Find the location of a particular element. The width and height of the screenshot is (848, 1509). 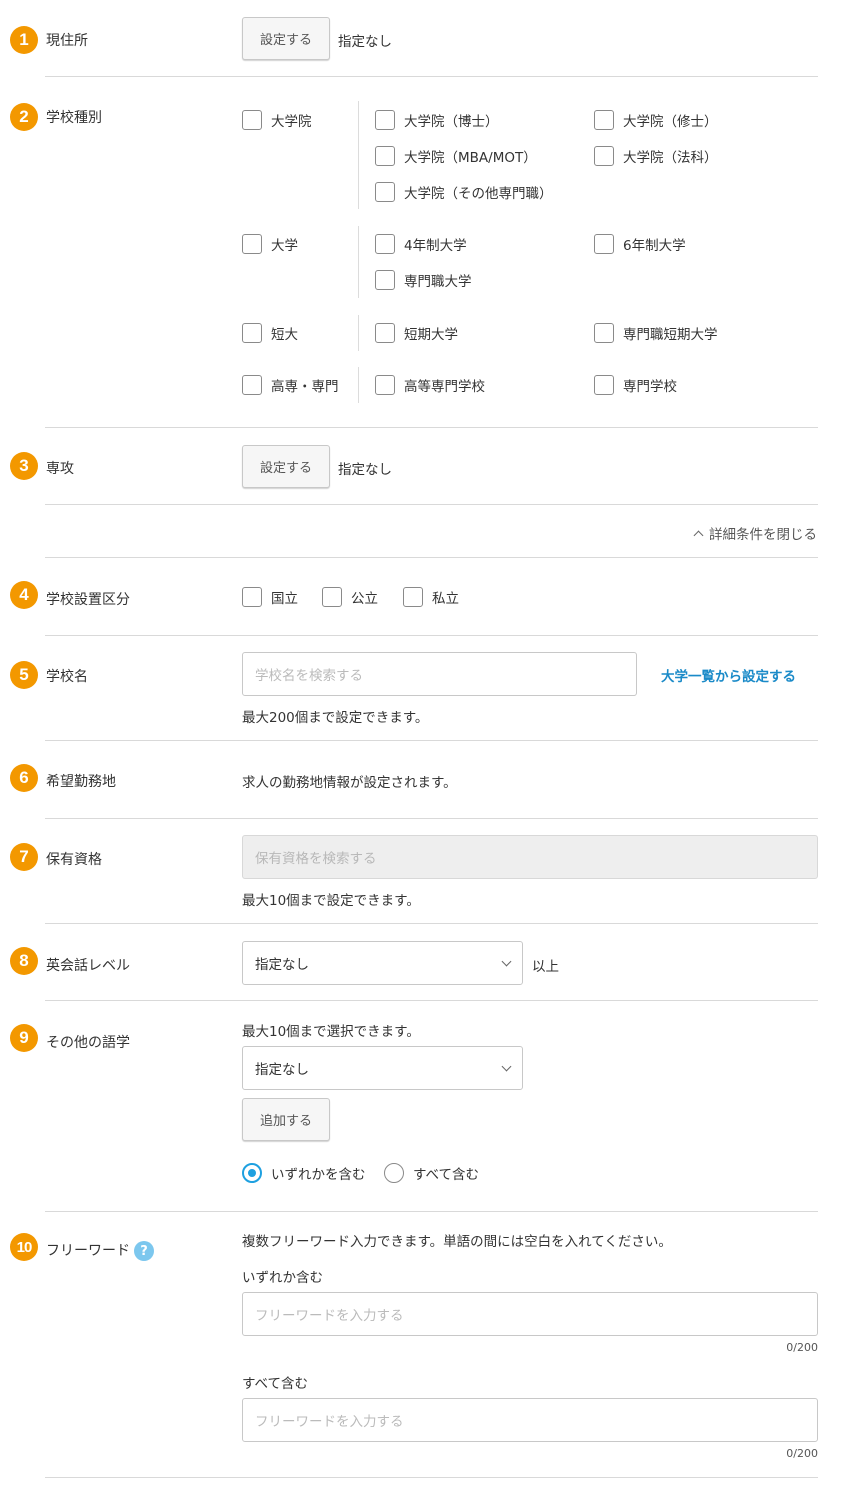

checkbox-label: 4年制大学 is located at coordinates (435, 246).